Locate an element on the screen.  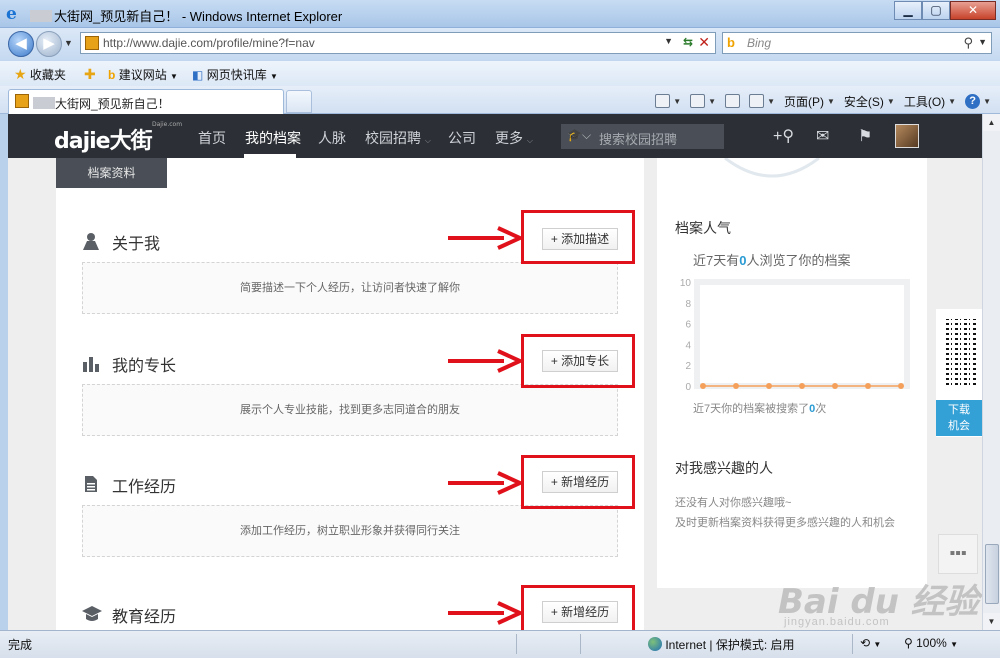
popularity-title: 档案人气 is located at coordinates (703, 228).